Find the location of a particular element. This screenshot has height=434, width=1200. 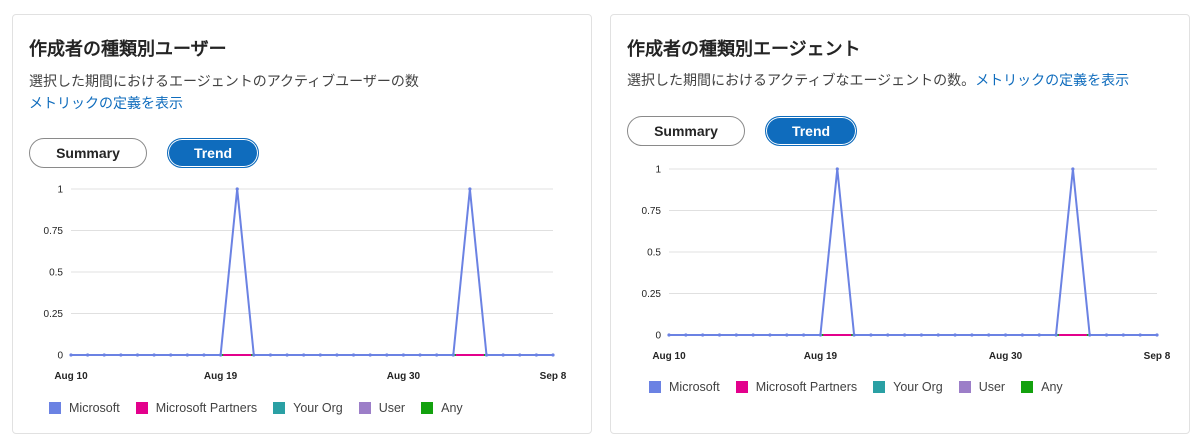

legend-label: Microsoft Partners is located at coordinates (806, 387).